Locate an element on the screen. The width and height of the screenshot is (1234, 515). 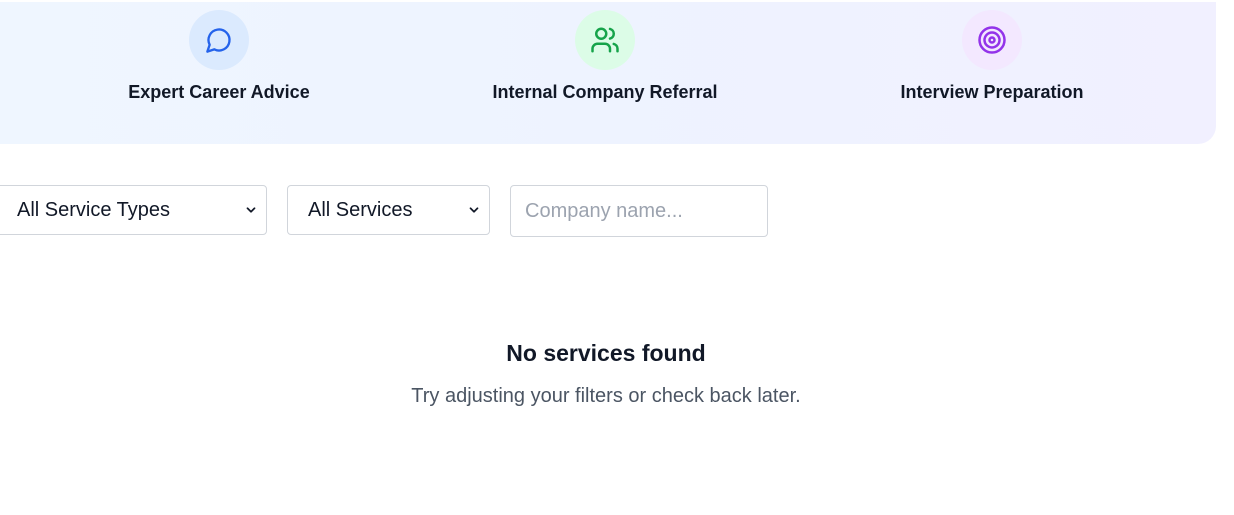
chat-bubble-icon is located at coordinates (219, 40).